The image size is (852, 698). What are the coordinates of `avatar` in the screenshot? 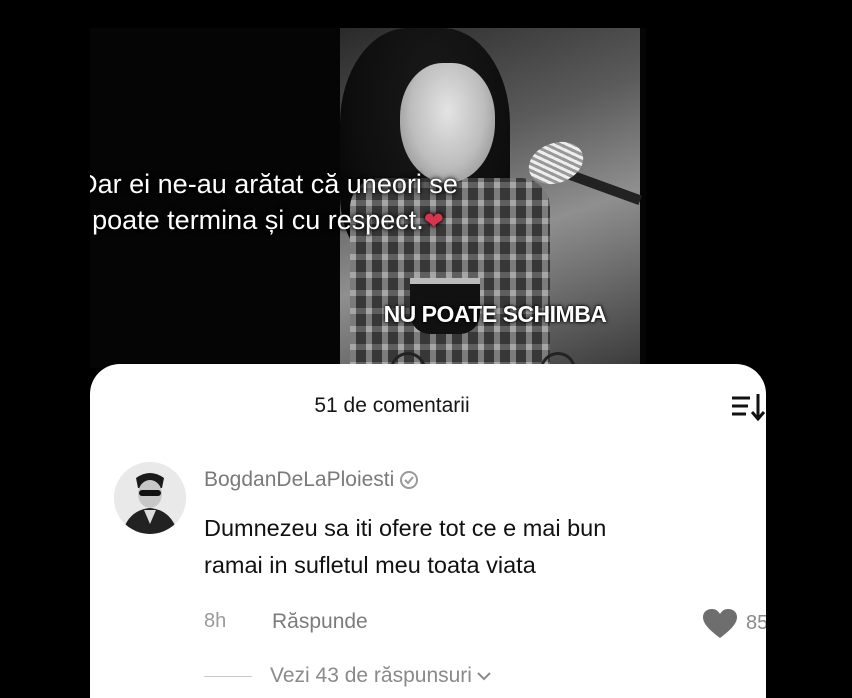 It's located at (150, 498).